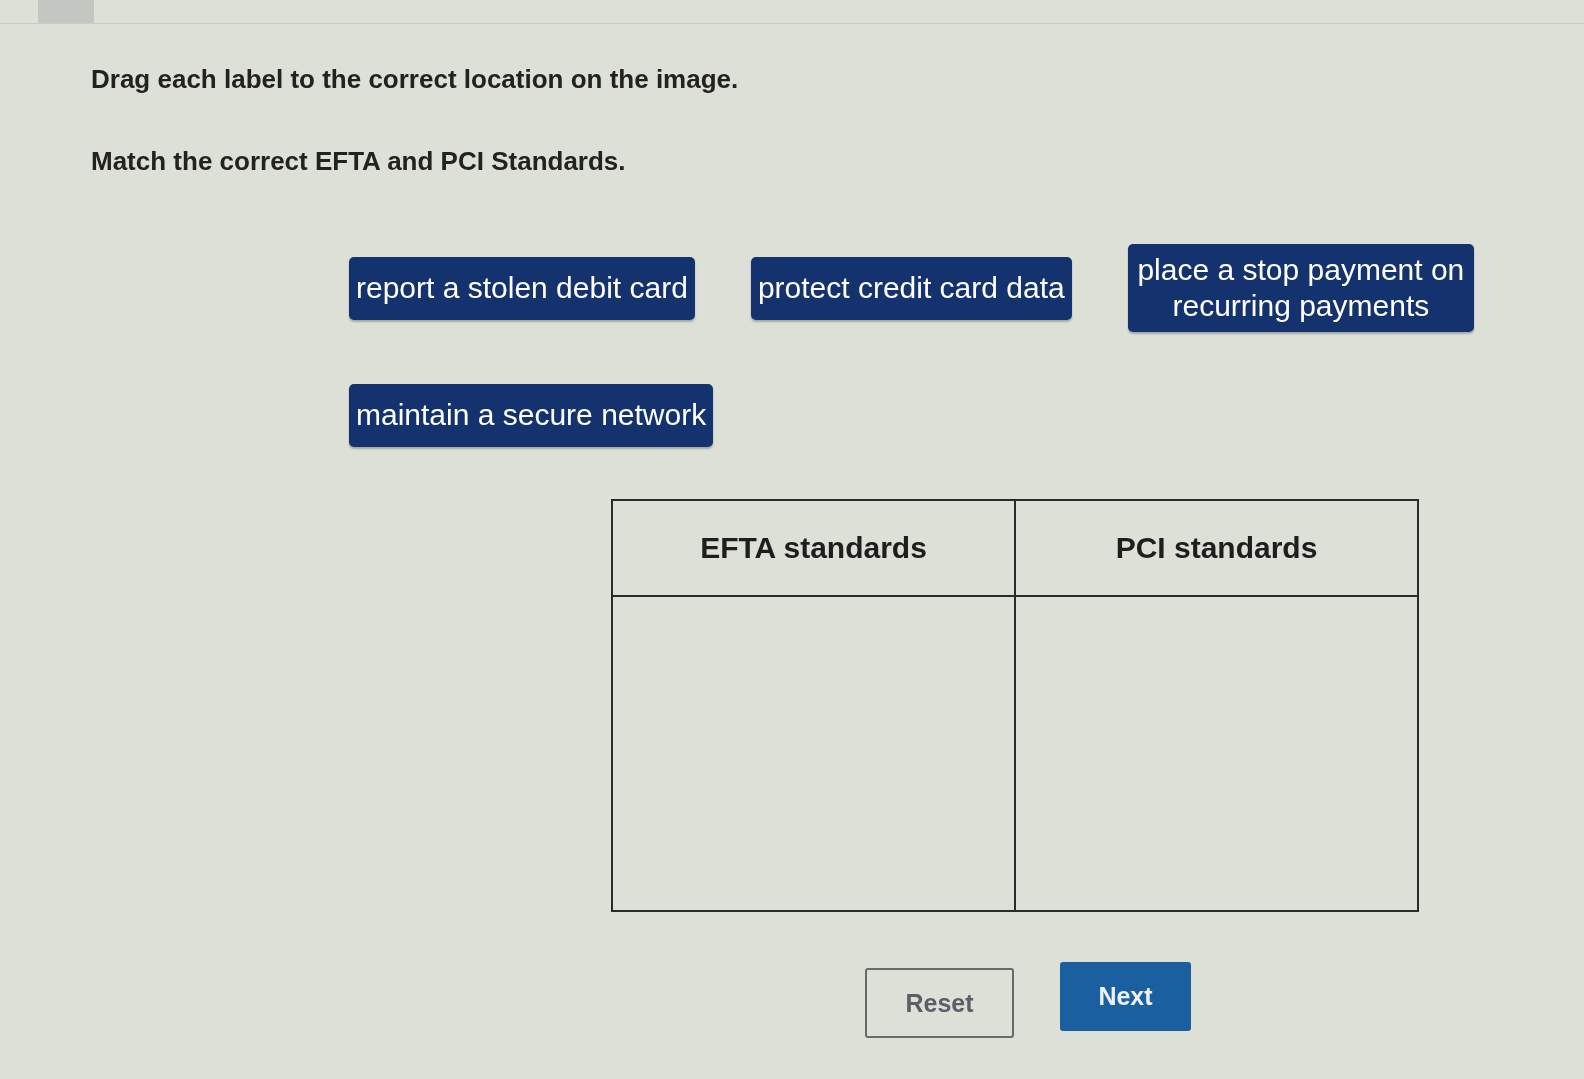 The image size is (1584, 1079). Describe the element at coordinates (939, 1003) in the screenshot. I see `reset-button: Reset` at that location.